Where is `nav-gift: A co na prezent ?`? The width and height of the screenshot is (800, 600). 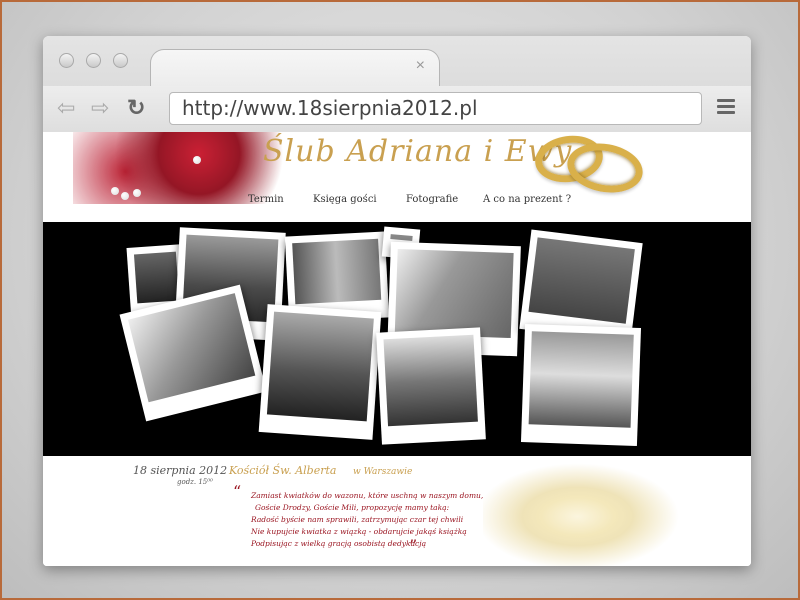 nav-gift: A co na prezent ? is located at coordinates (527, 199).